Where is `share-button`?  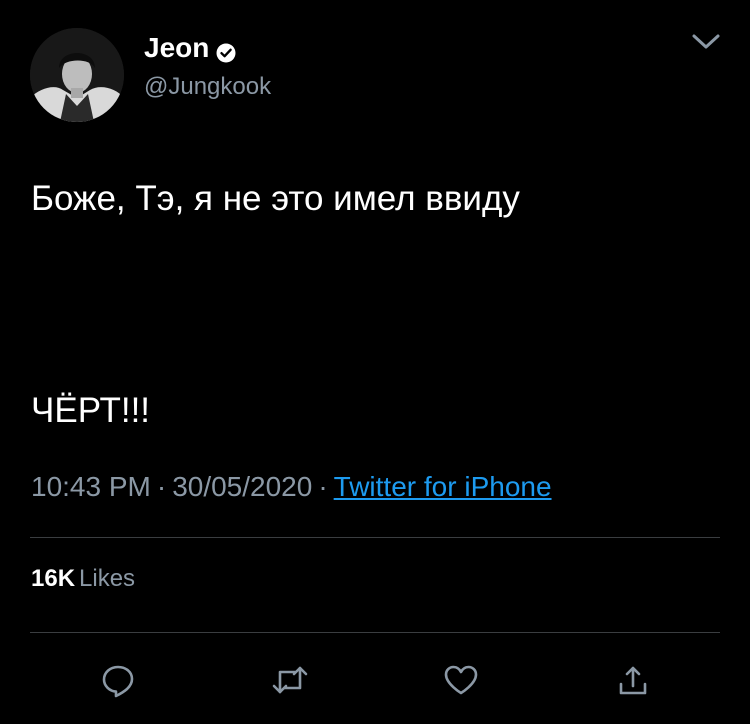
share-button is located at coordinates (633, 680).